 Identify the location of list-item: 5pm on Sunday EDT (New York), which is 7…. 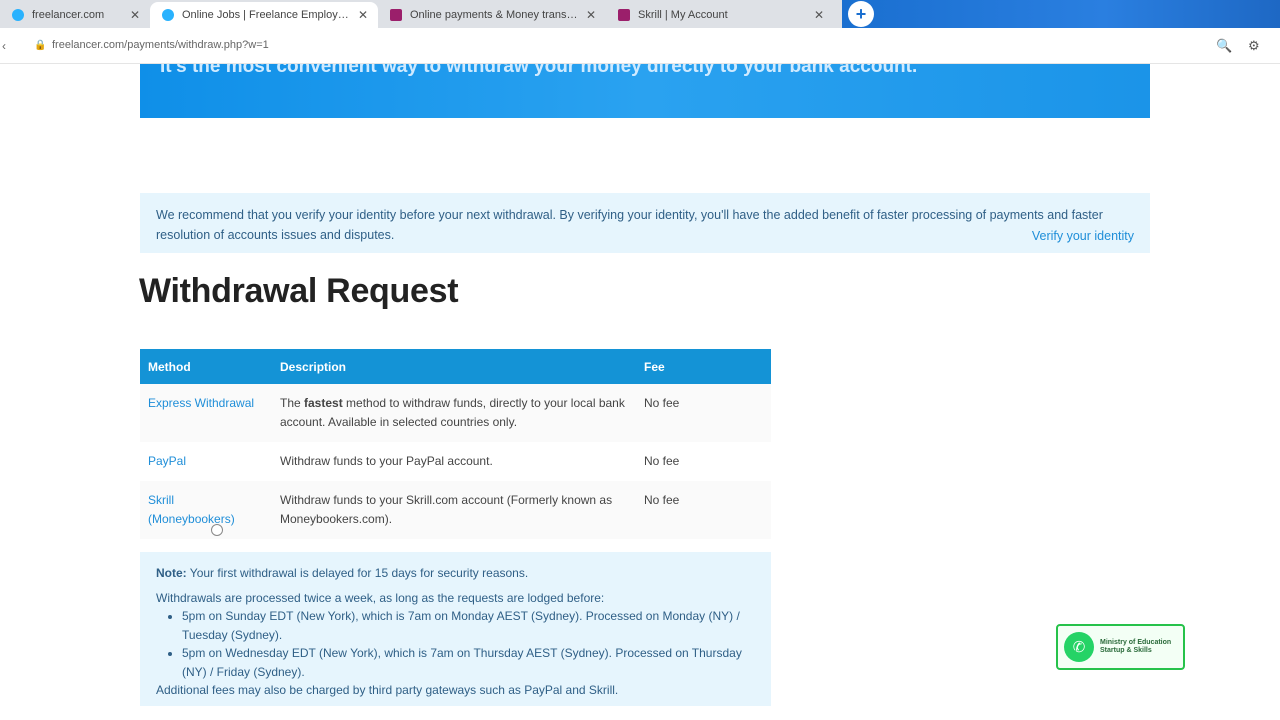
(468, 625).